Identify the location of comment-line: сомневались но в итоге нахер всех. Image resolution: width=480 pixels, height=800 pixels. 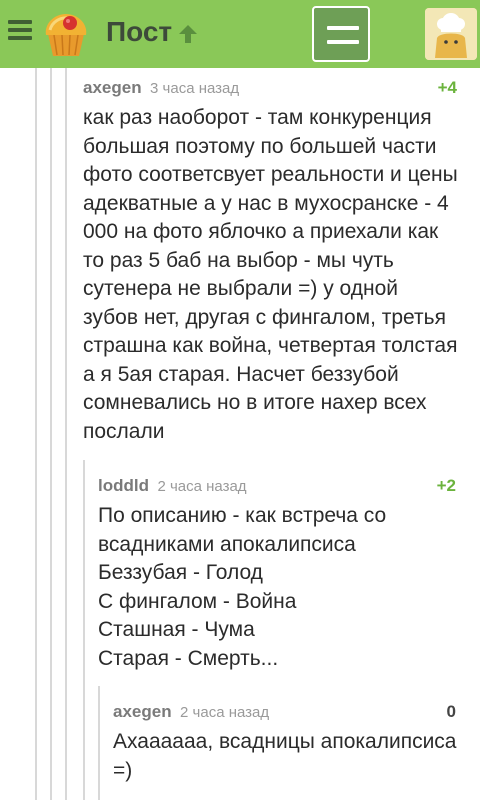
(255, 402).